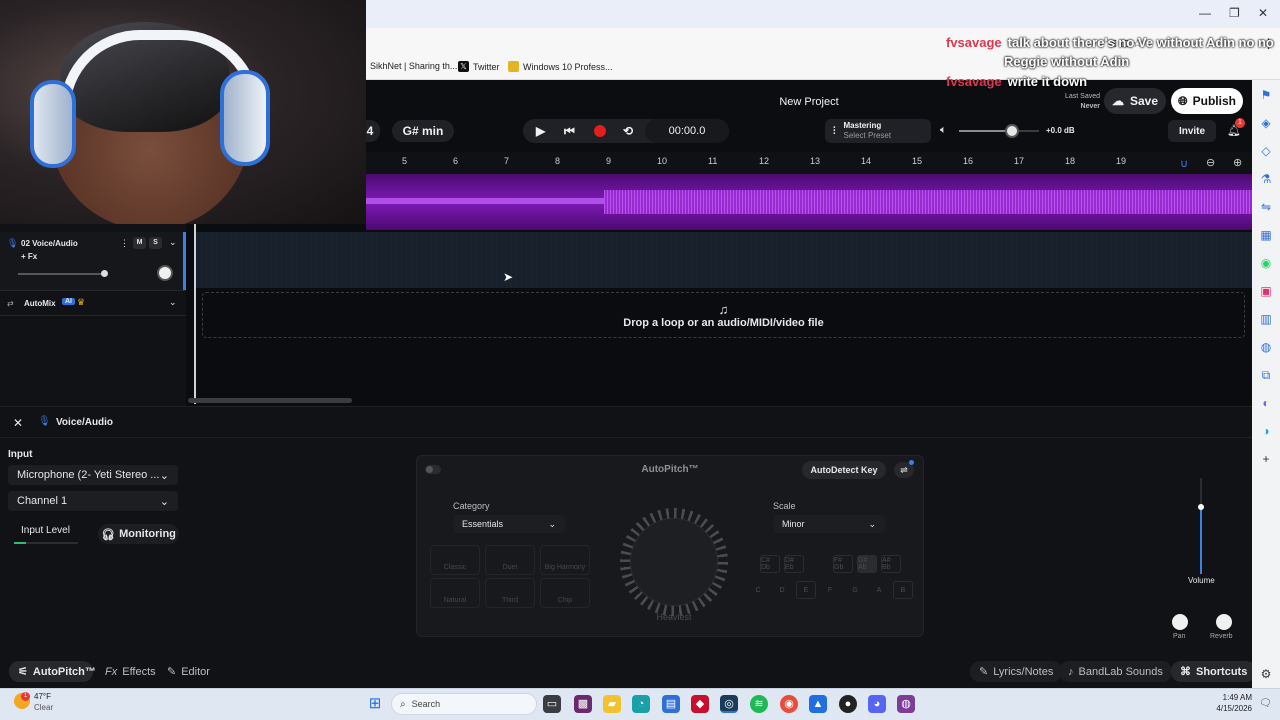  I want to click on task-view-icon: ▭, so click(552, 704).